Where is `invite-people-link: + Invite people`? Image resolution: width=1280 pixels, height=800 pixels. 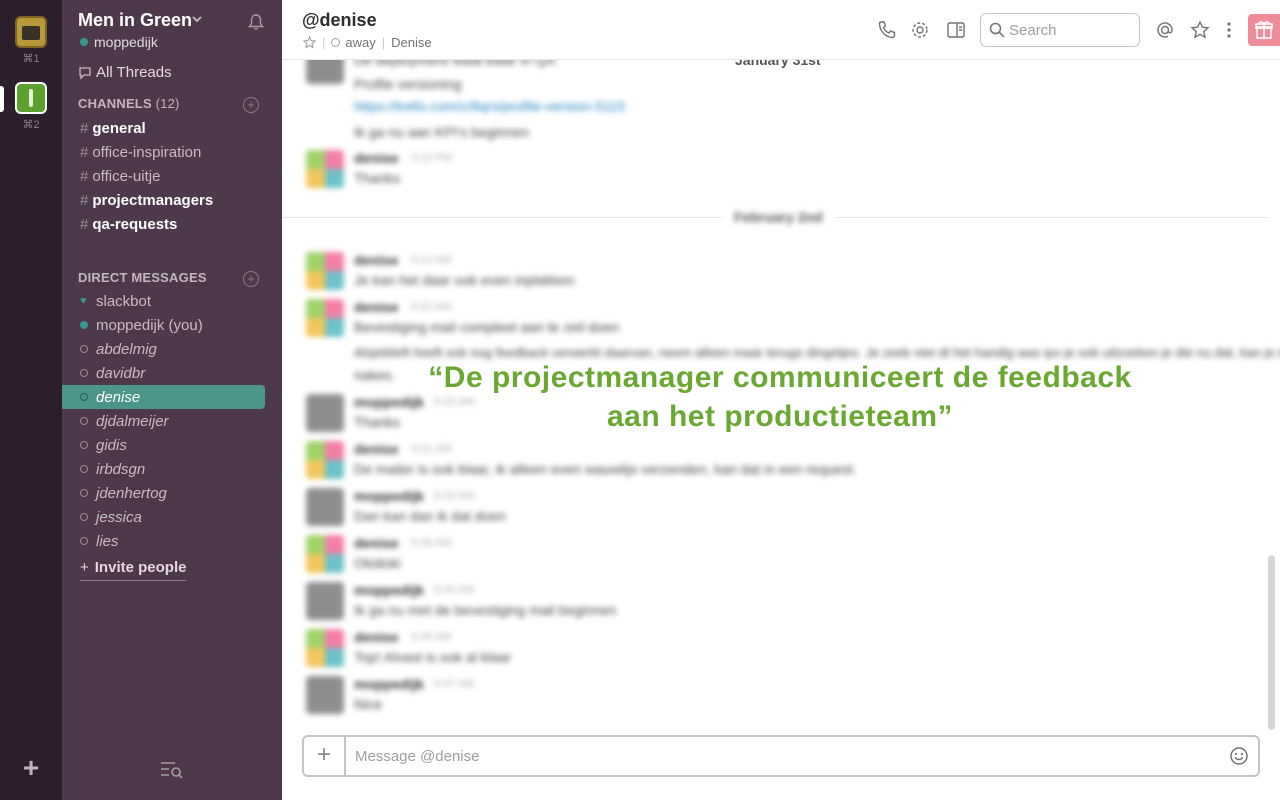 invite-people-link: + Invite people is located at coordinates (133, 570).